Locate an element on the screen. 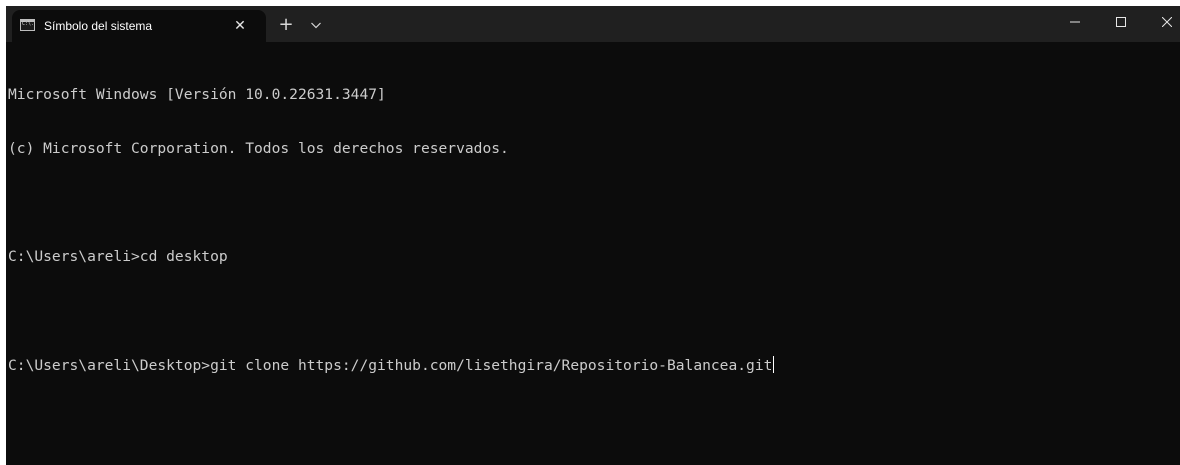  maximize-button is located at coordinates (1121, 22).